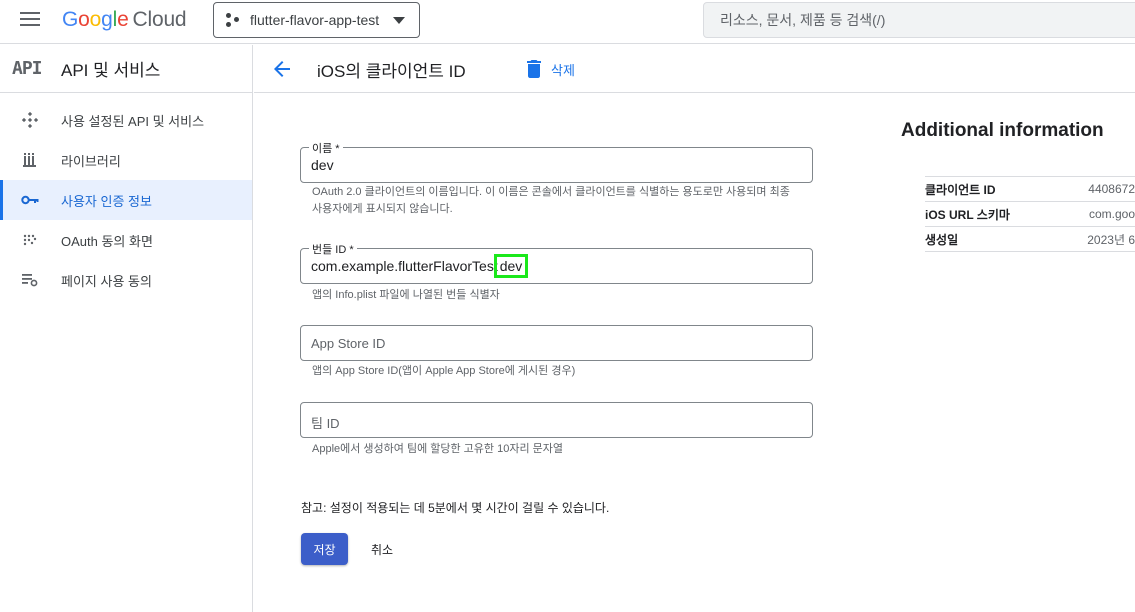 The height and width of the screenshot is (612, 1135). I want to click on bundle-id-field-label: 번들 ID *, so click(333, 249).